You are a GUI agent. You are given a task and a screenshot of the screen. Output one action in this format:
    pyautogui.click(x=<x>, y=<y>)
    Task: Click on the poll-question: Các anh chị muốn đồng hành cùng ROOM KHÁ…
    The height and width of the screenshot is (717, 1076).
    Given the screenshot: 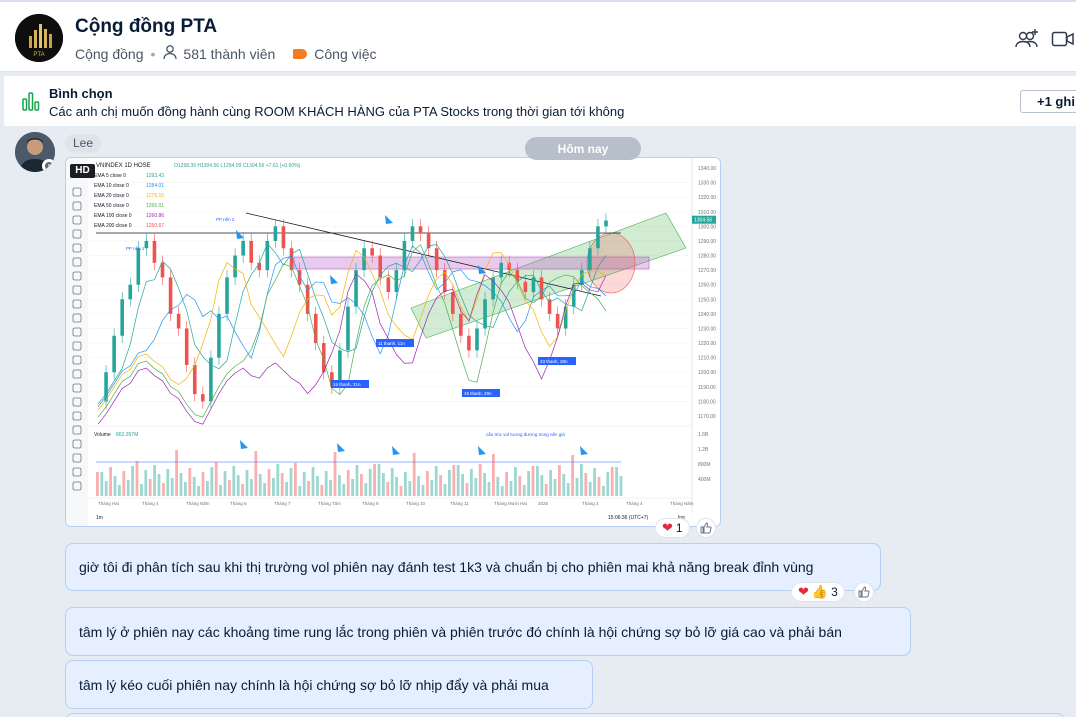 What is the action you would take?
    pyautogui.click(x=337, y=111)
    